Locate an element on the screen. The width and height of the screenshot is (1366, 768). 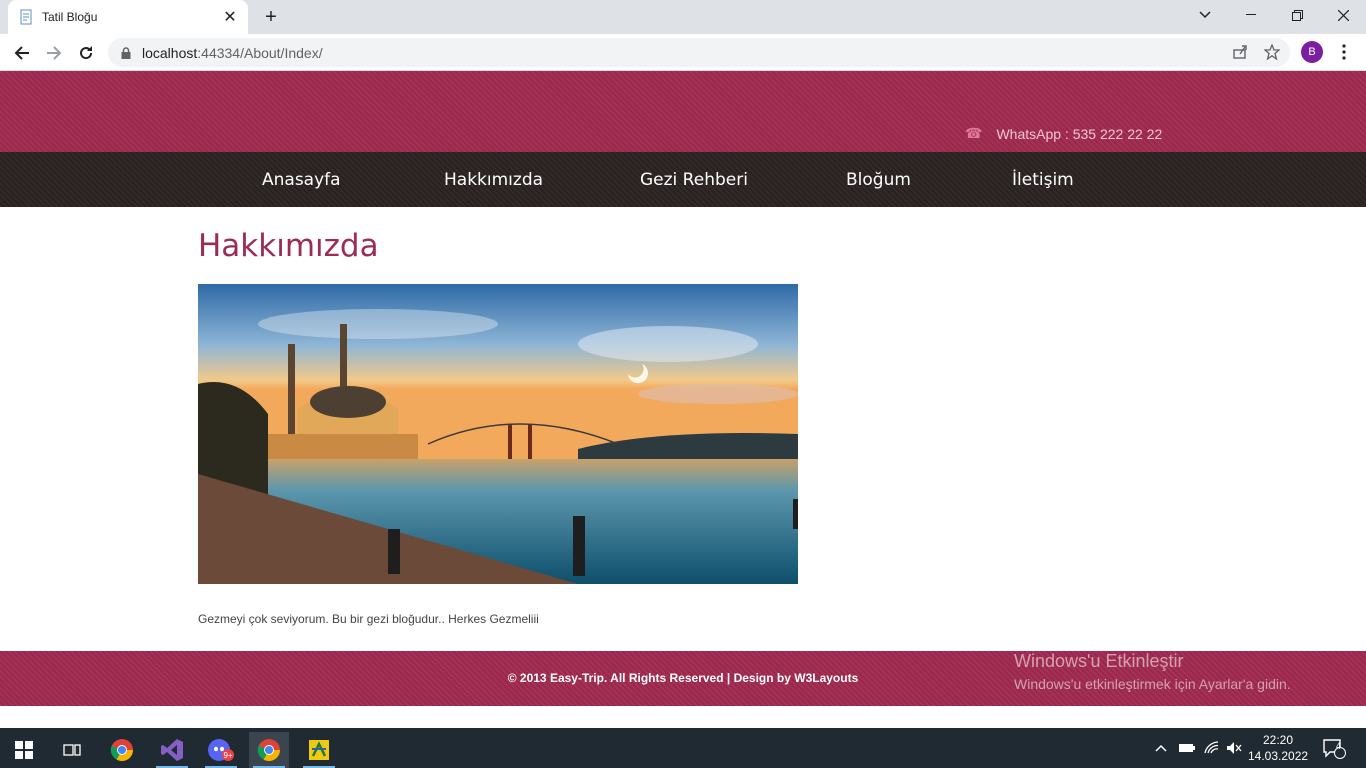
menu-button is located at coordinates (1344, 52).